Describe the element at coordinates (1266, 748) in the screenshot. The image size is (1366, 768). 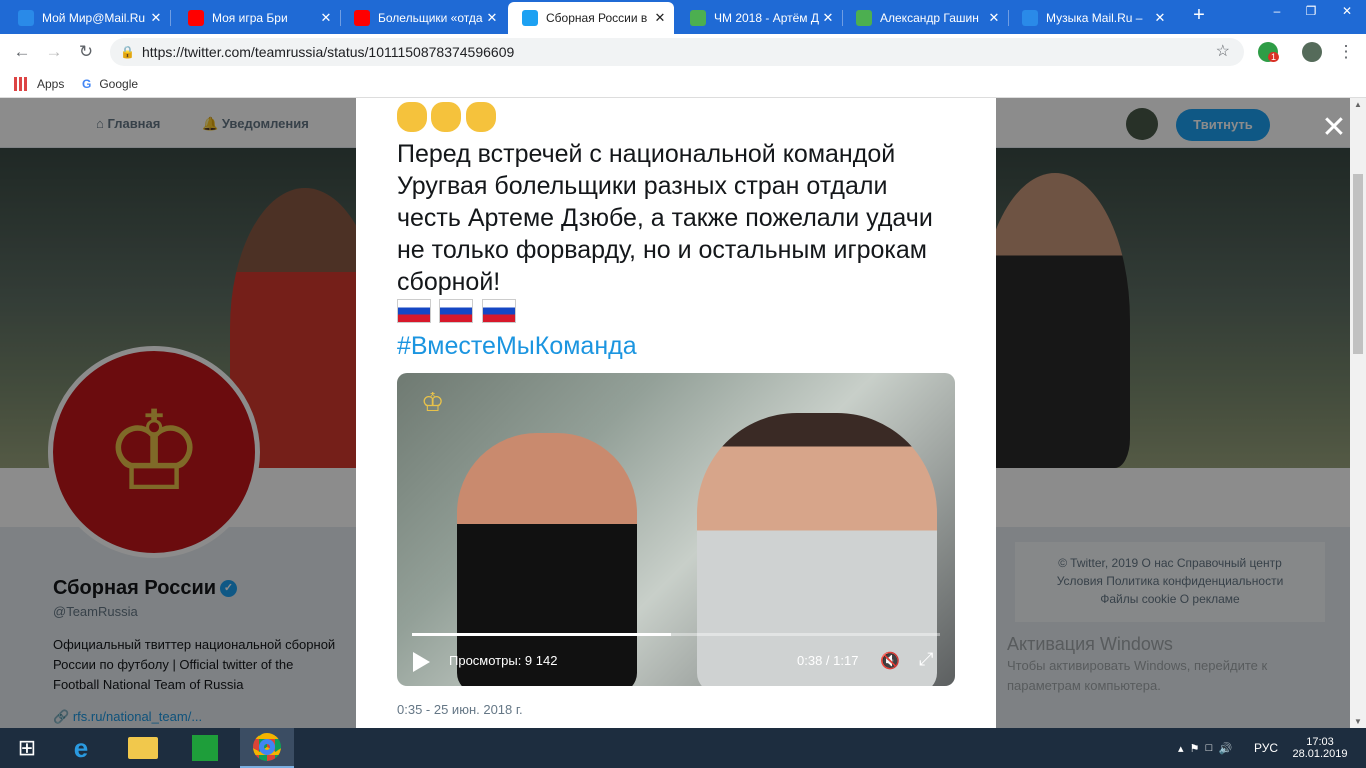
I see `language-indicator: РУС` at that location.